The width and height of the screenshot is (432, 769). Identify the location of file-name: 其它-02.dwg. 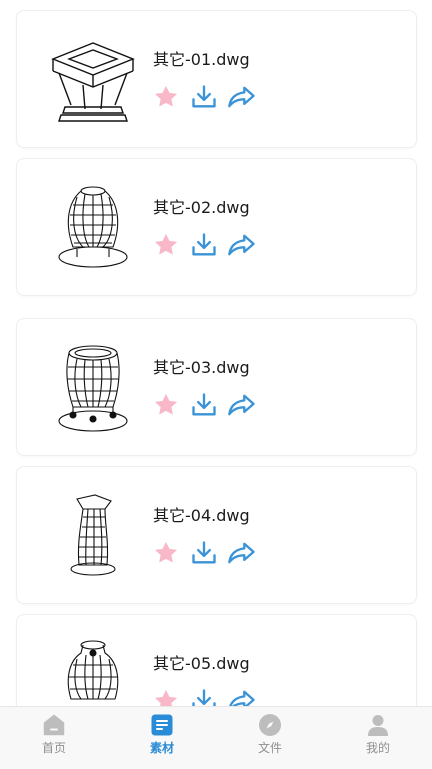
(201, 208).